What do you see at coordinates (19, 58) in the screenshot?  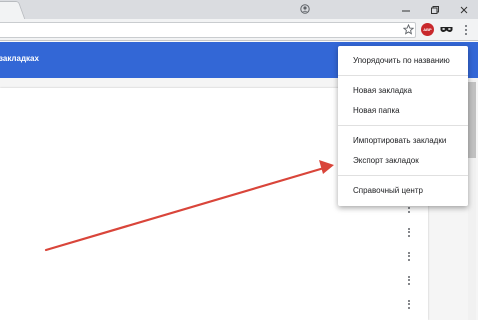 I see `page-title: закладках` at bounding box center [19, 58].